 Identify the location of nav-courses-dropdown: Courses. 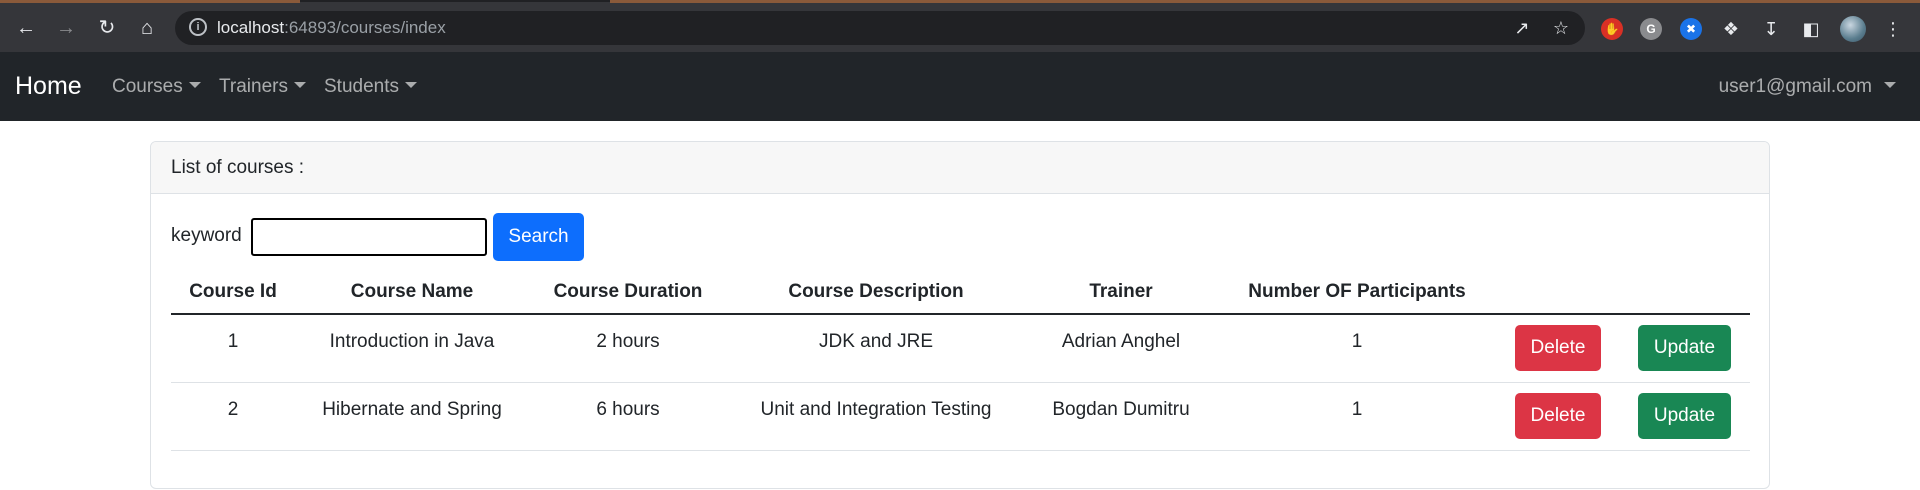
(156, 87).